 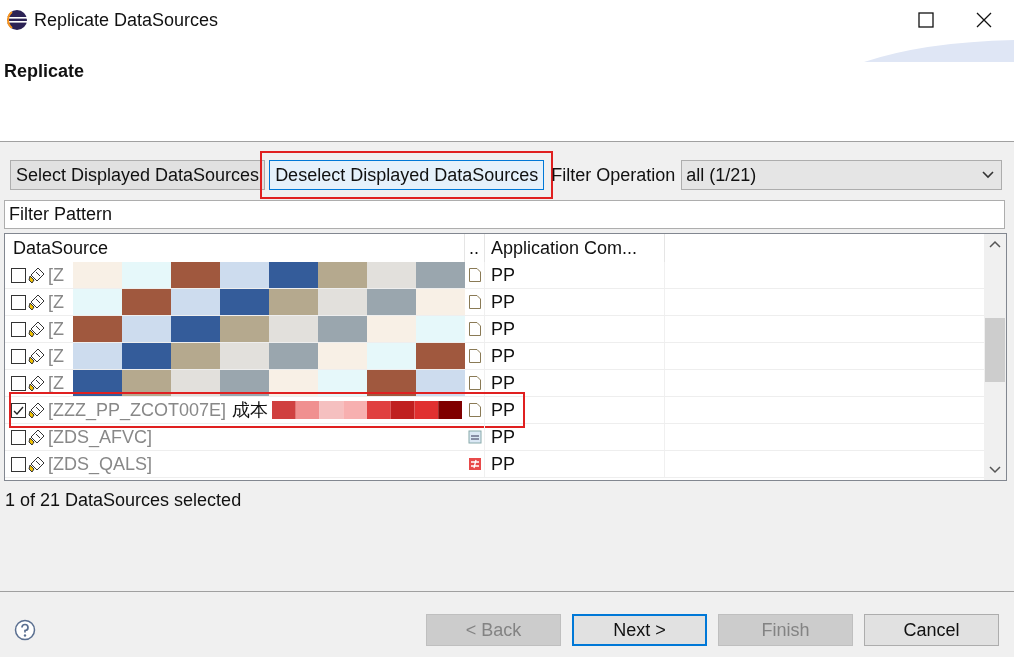 What do you see at coordinates (475, 248) in the screenshot?
I see `column-header: ..` at bounding box center [475, 248].